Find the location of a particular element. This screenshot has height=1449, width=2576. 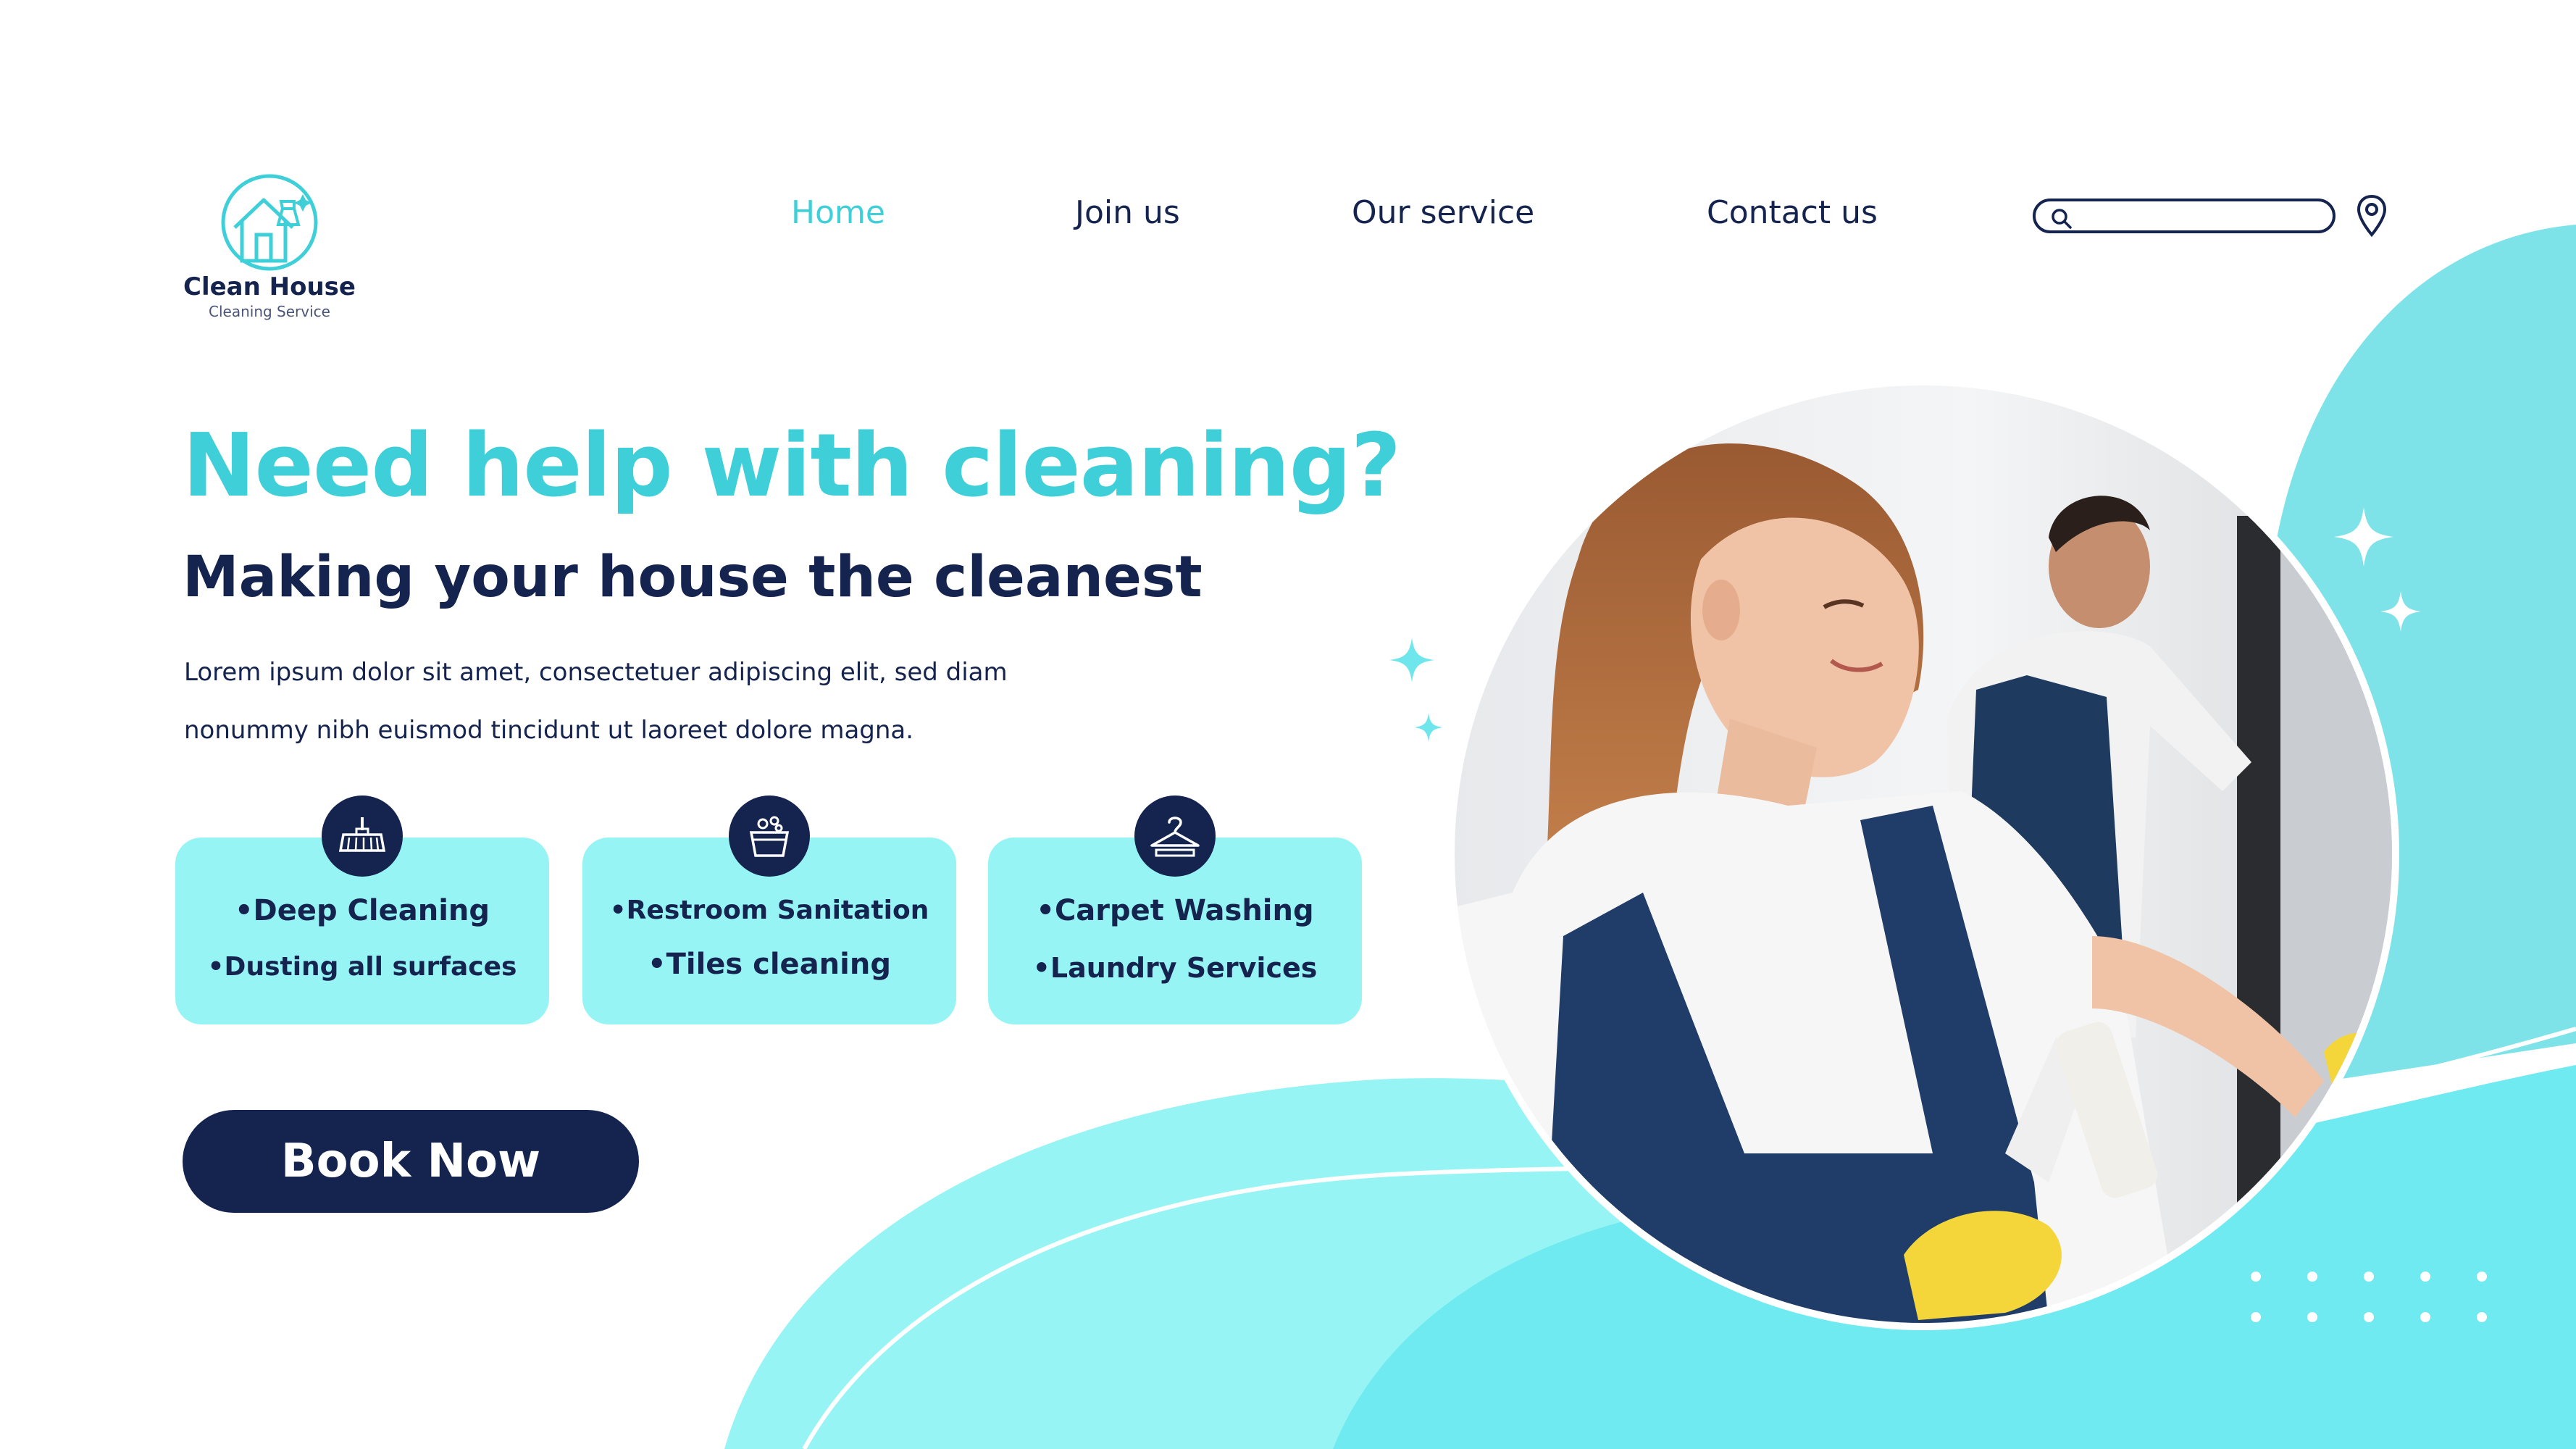

house-spray-logo-icon is located at coordinates (269, 222).